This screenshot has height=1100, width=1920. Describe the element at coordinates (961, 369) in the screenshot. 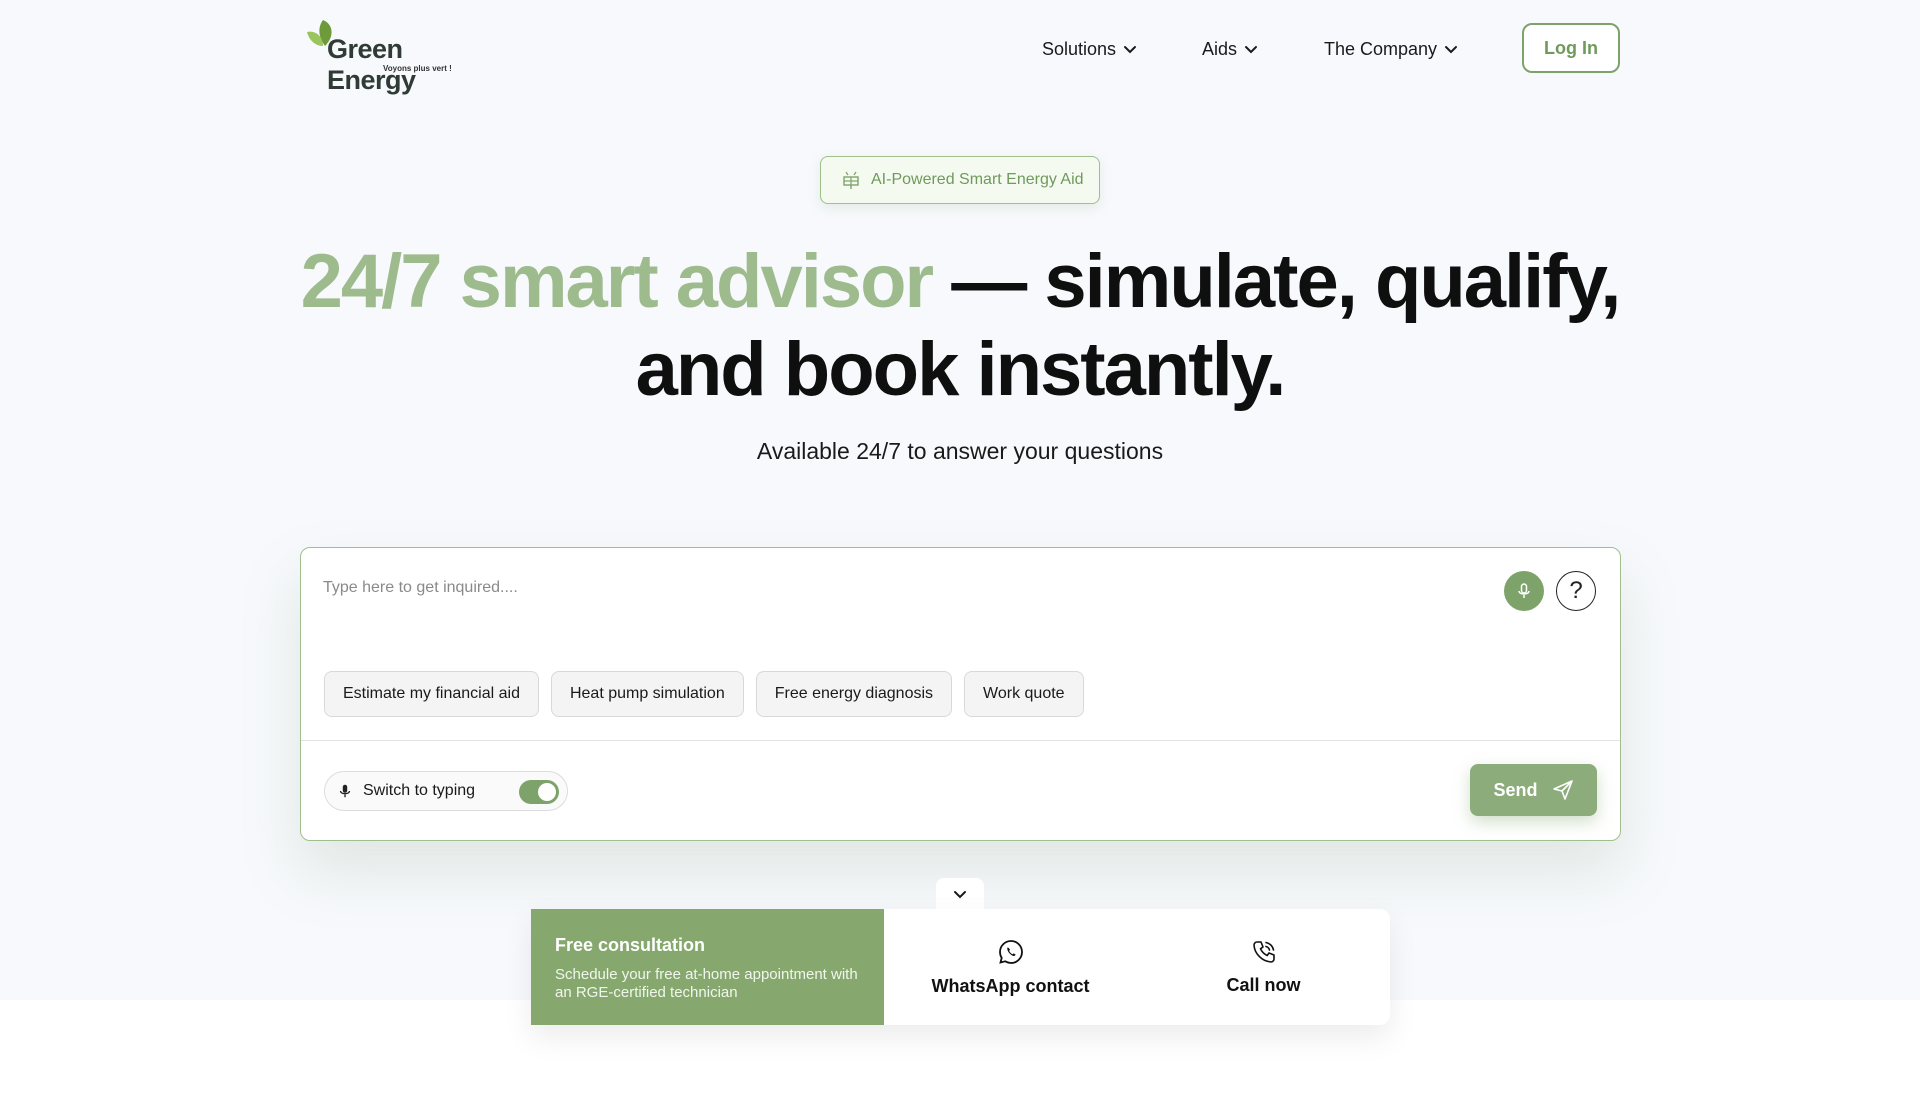

I see `headline-rest-2: and book instantly.` at that location.